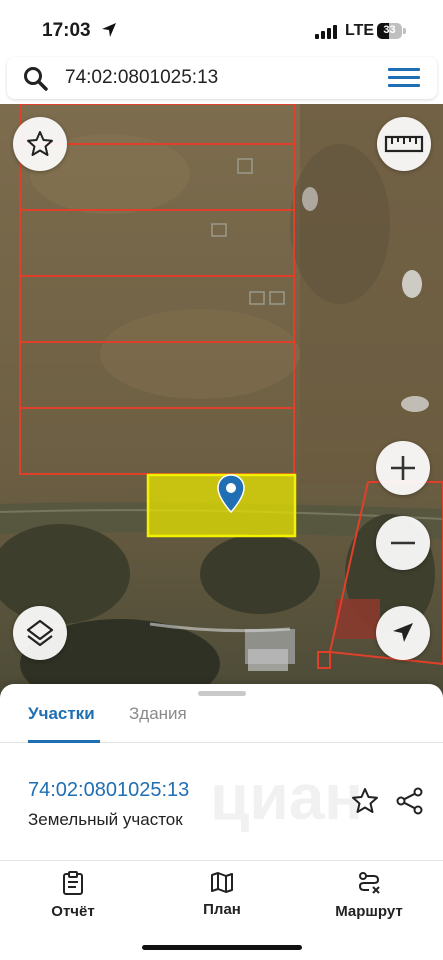 This screenshot has width=443, height=960. Describe the element at coordinates (222, 947) in the screenshot. I see `home-indicator` at that location.